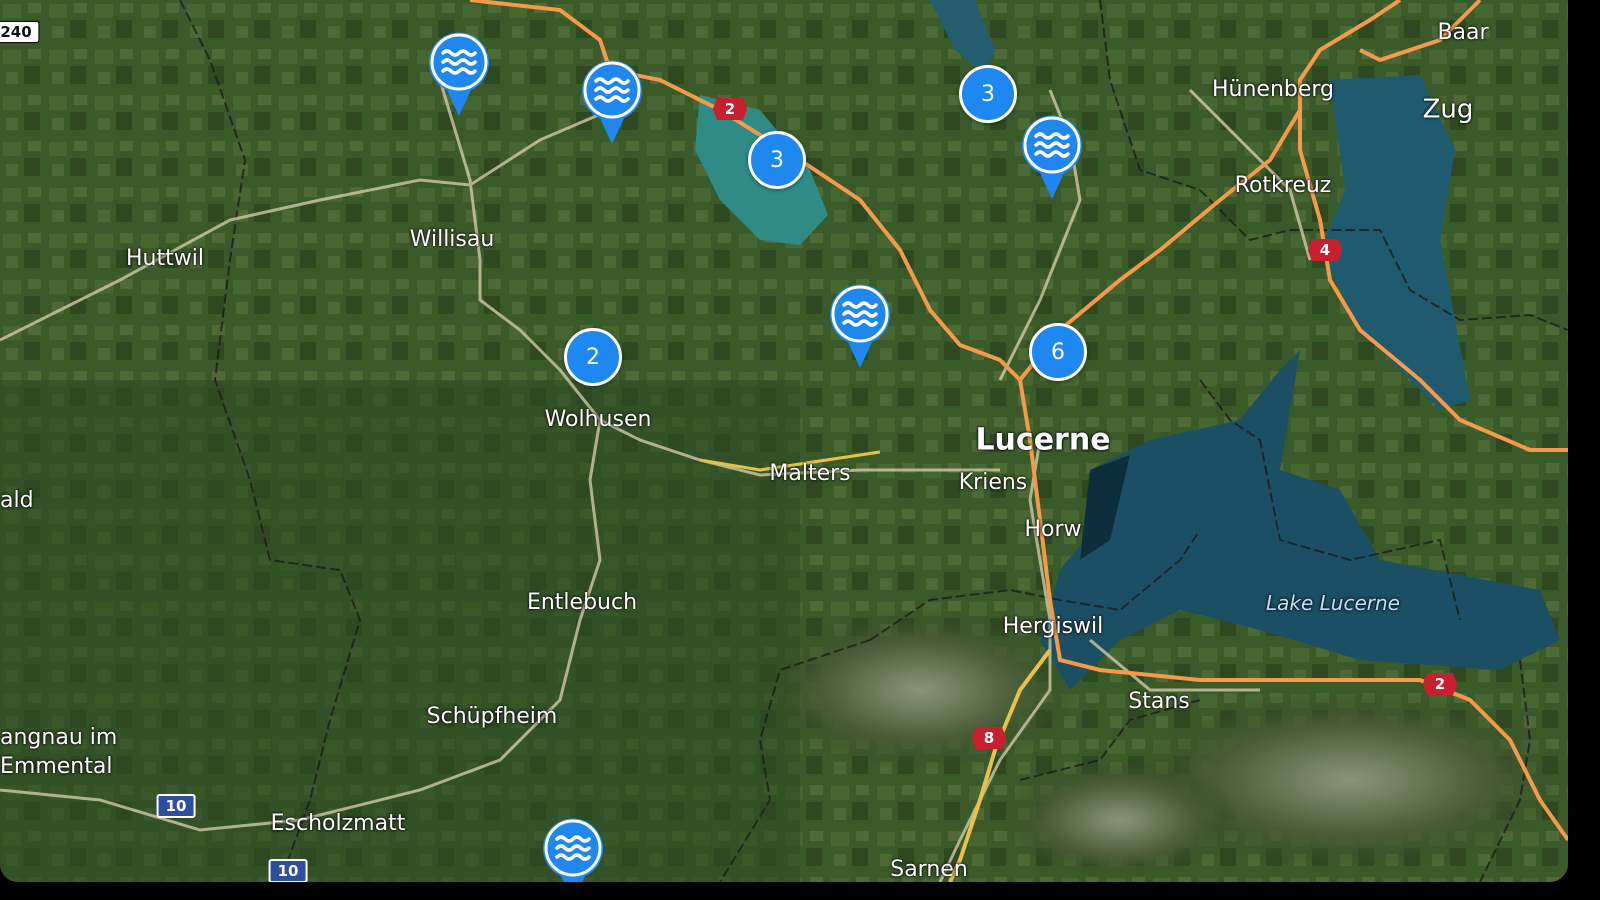 This screenshot has width=1600, height=900. I want to click on road-shield-a2-east: 2, so click(1440, 684).